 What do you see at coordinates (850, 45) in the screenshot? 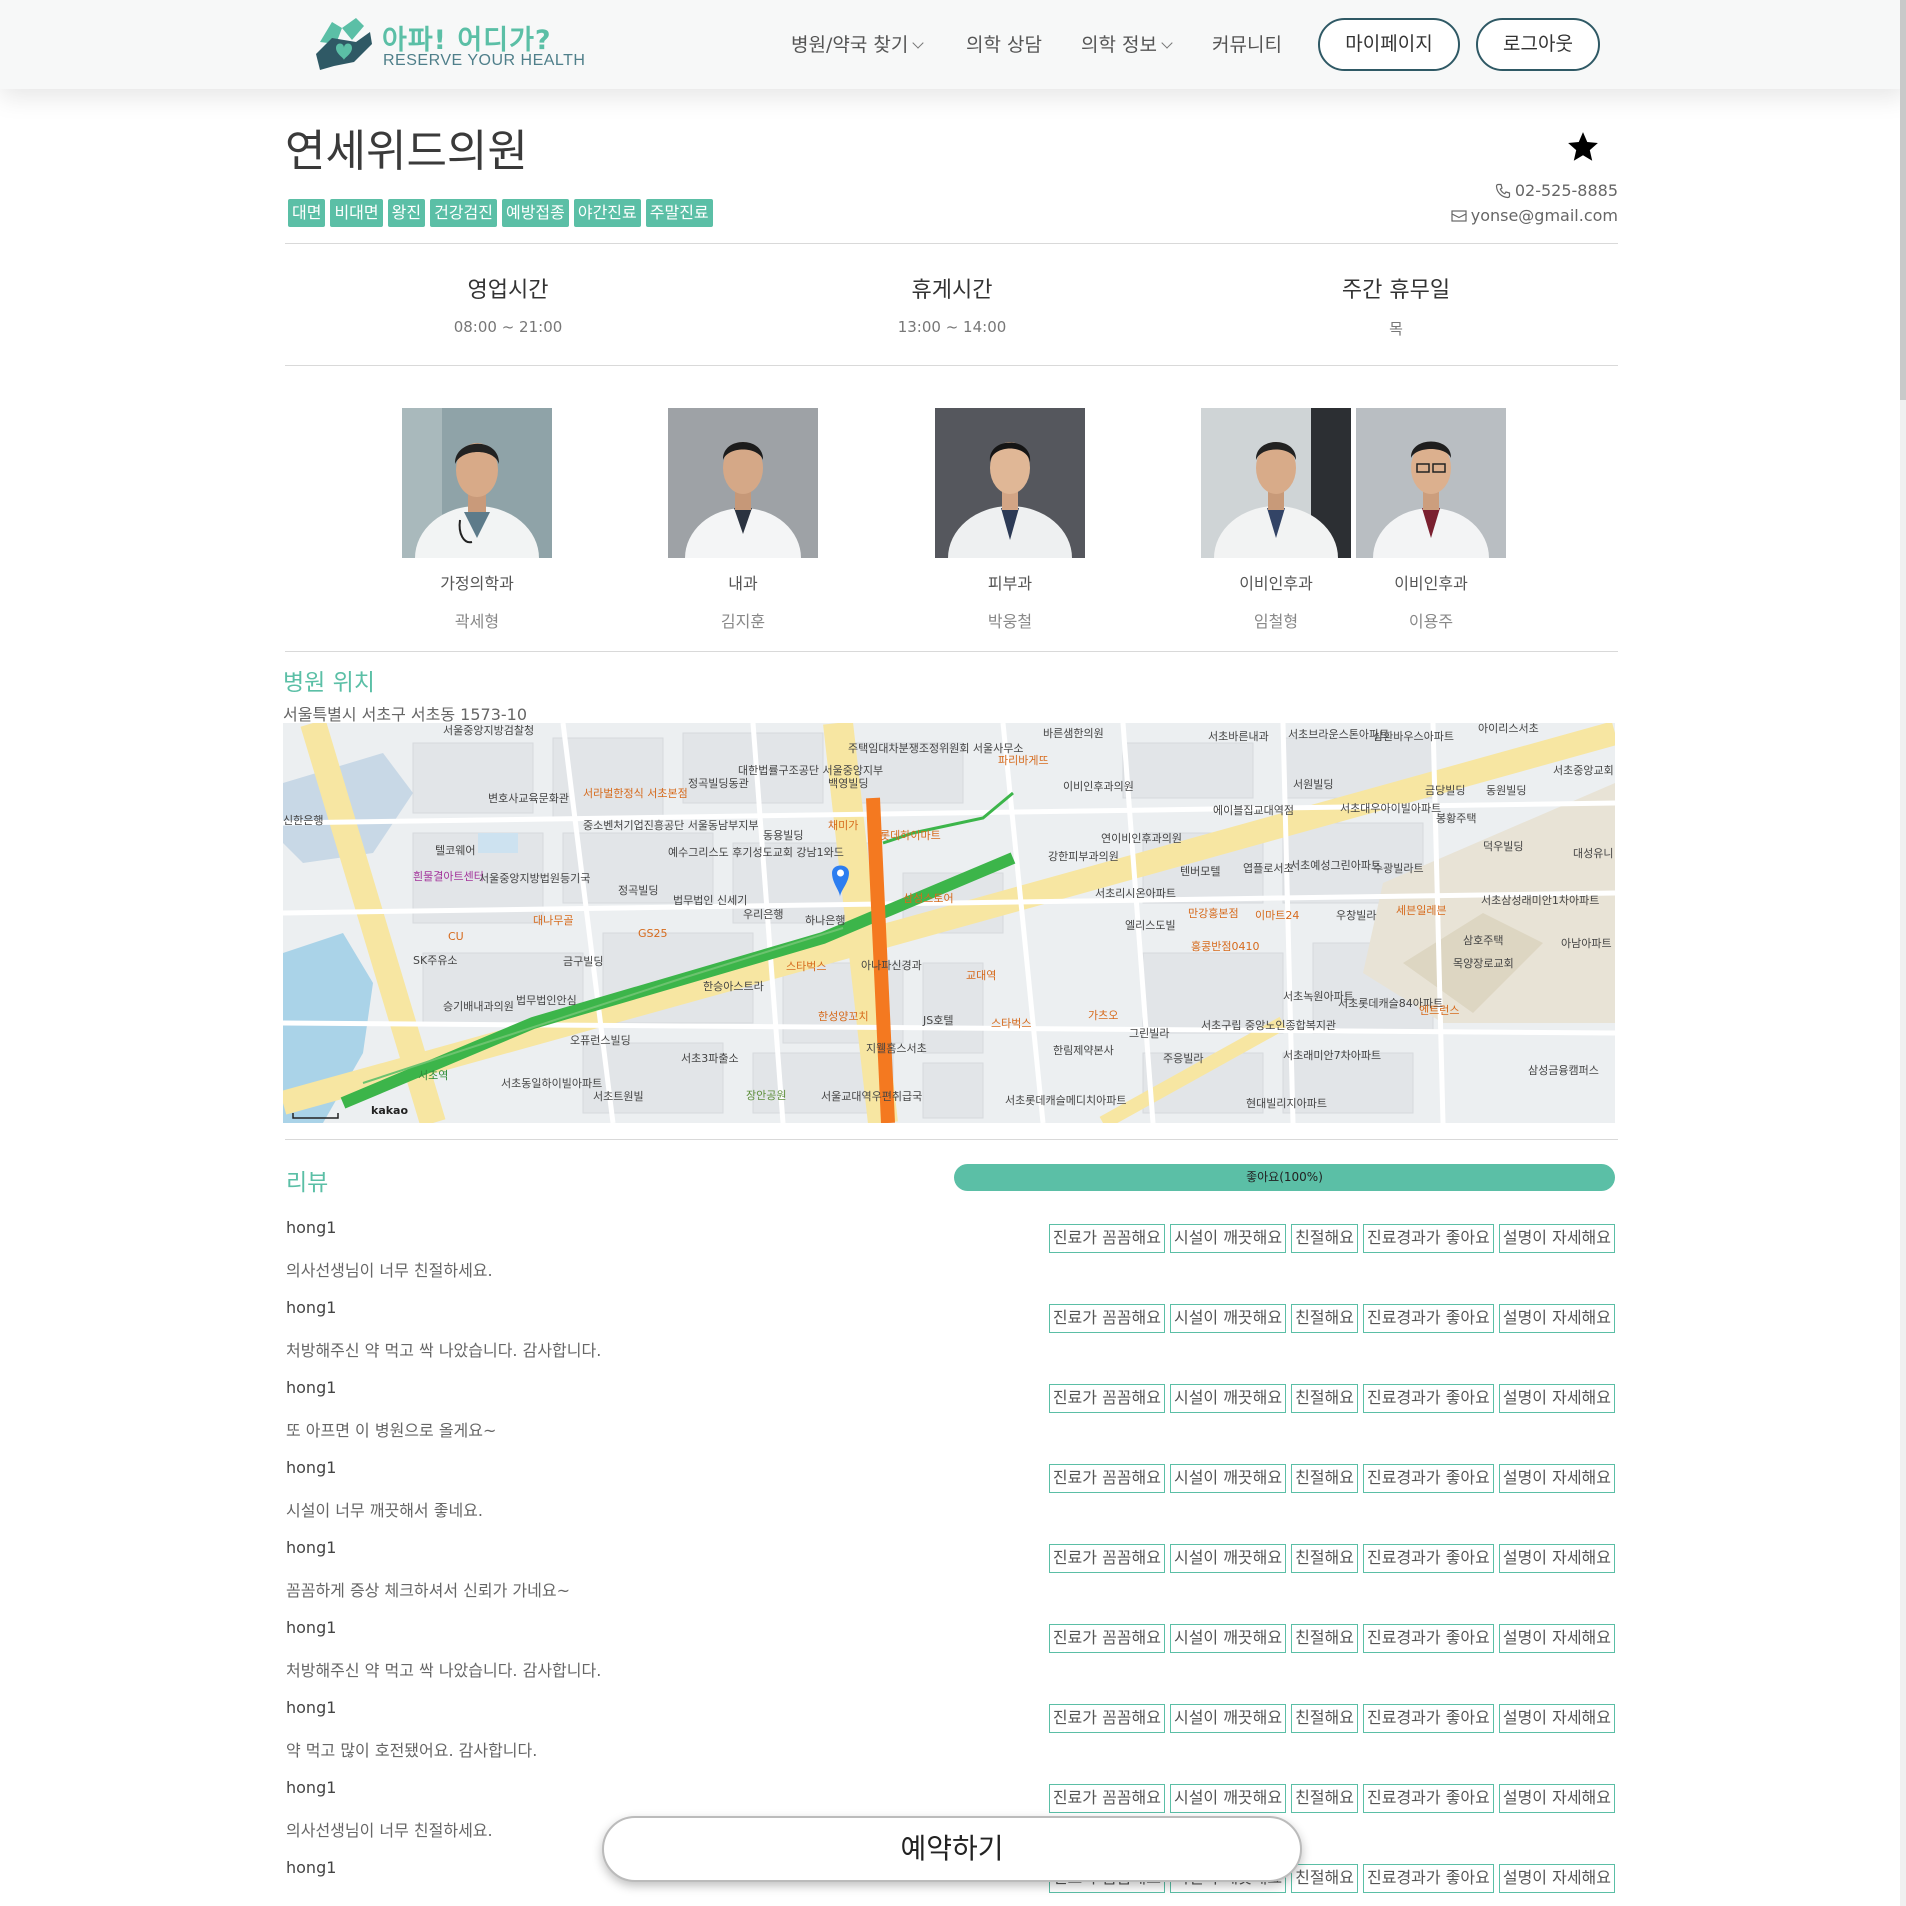
I see `nav-find-hospital-label: 병원/약국 찾기` at bounding box center [850, 45].